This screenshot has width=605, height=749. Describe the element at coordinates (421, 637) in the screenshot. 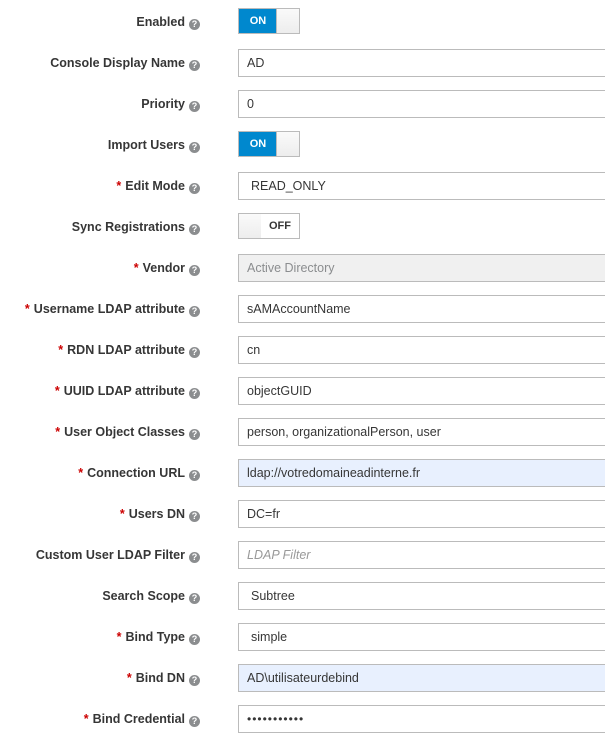

I see `bind-type-select: simple` at that location.